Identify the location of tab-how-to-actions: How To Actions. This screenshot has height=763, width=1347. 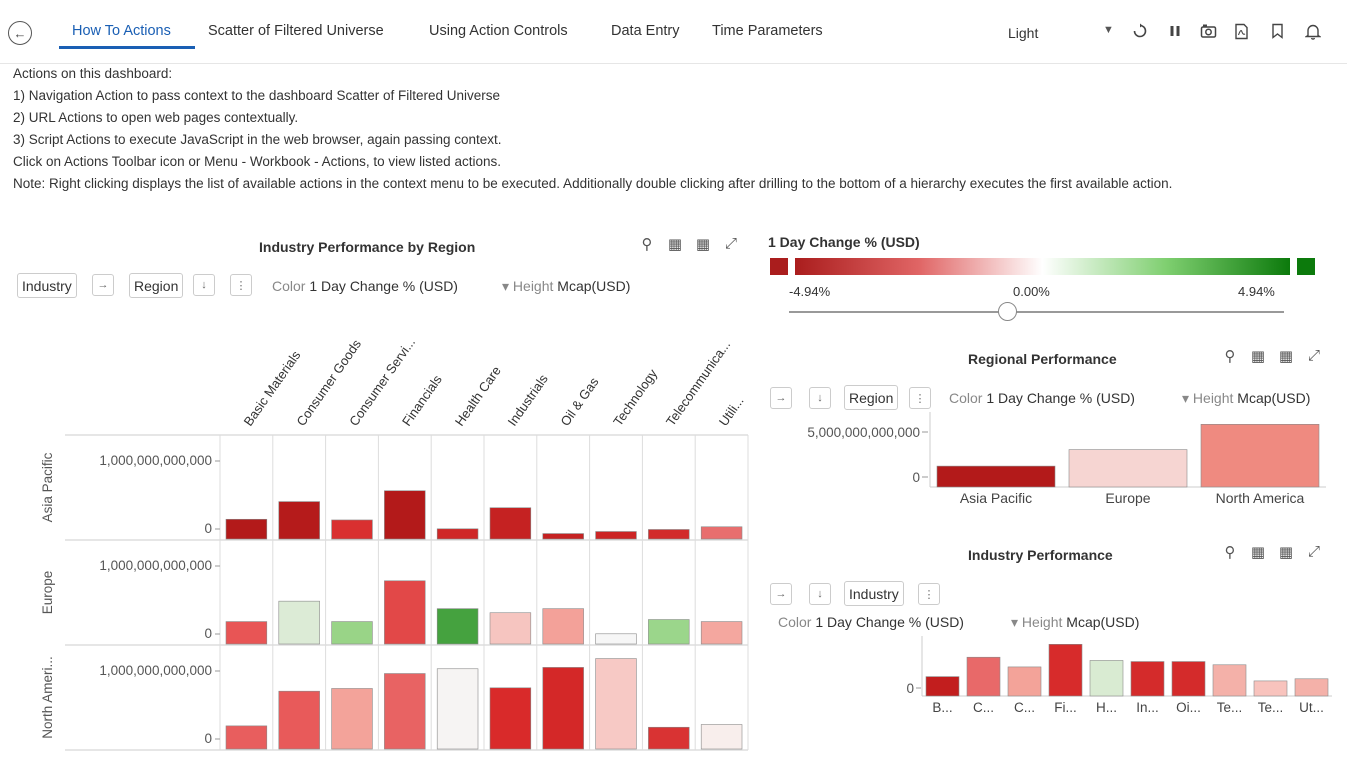
(121, 31).